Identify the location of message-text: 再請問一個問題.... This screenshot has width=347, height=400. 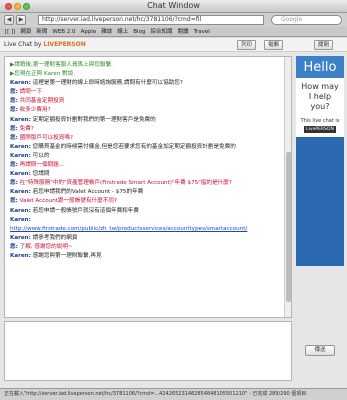
(41, 165).